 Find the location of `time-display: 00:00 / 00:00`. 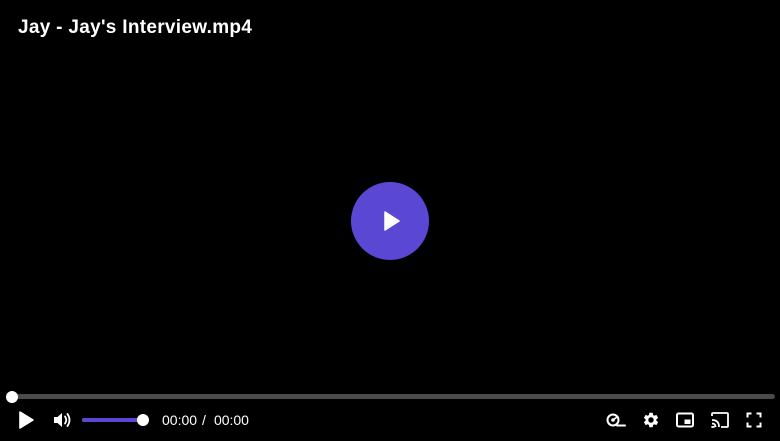

time-display: 00:00 / 00:00 is located at coordinates (205, 420).